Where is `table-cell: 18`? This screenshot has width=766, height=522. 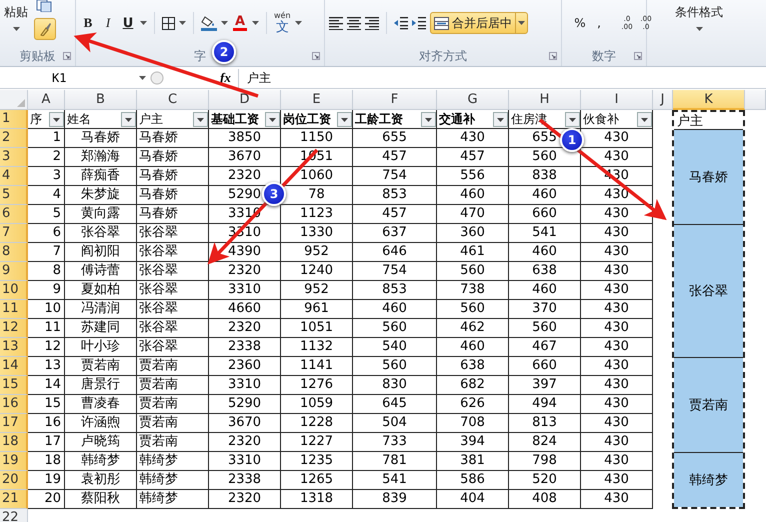
table-cell: 18 is located at coordinates (52, 461).